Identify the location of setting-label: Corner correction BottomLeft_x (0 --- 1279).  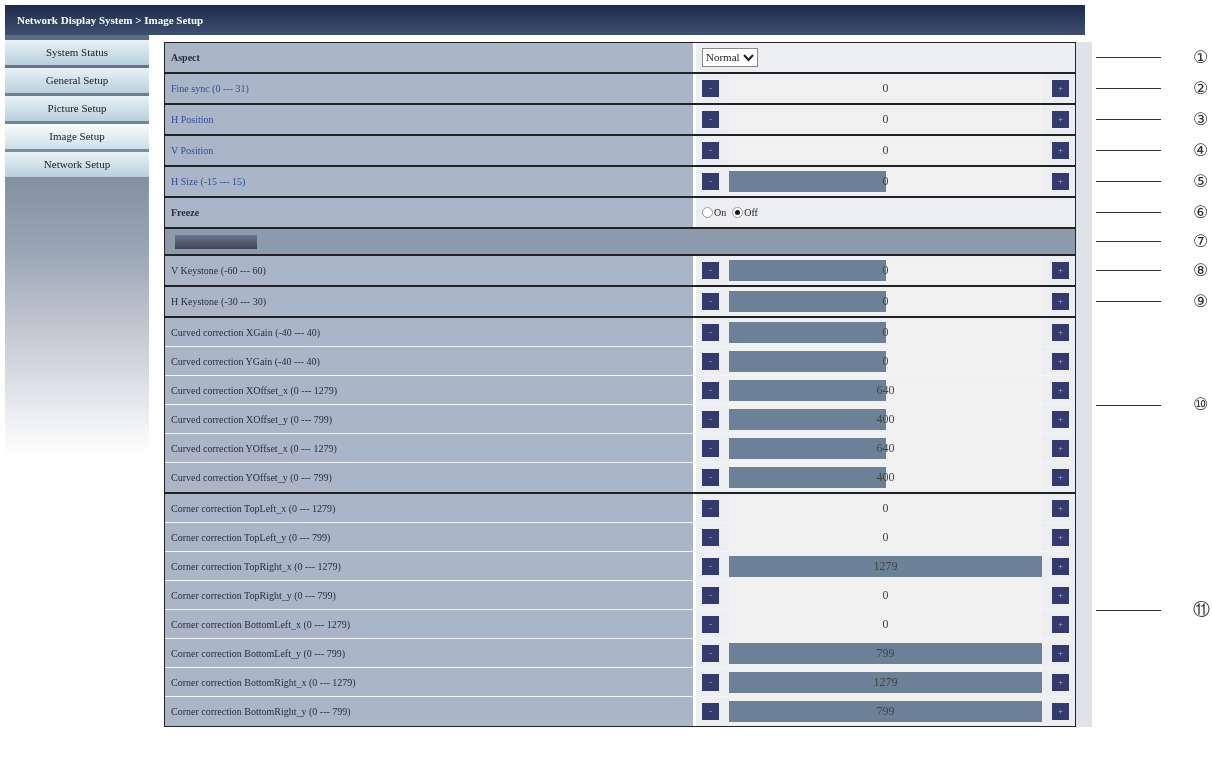
(261, 624).